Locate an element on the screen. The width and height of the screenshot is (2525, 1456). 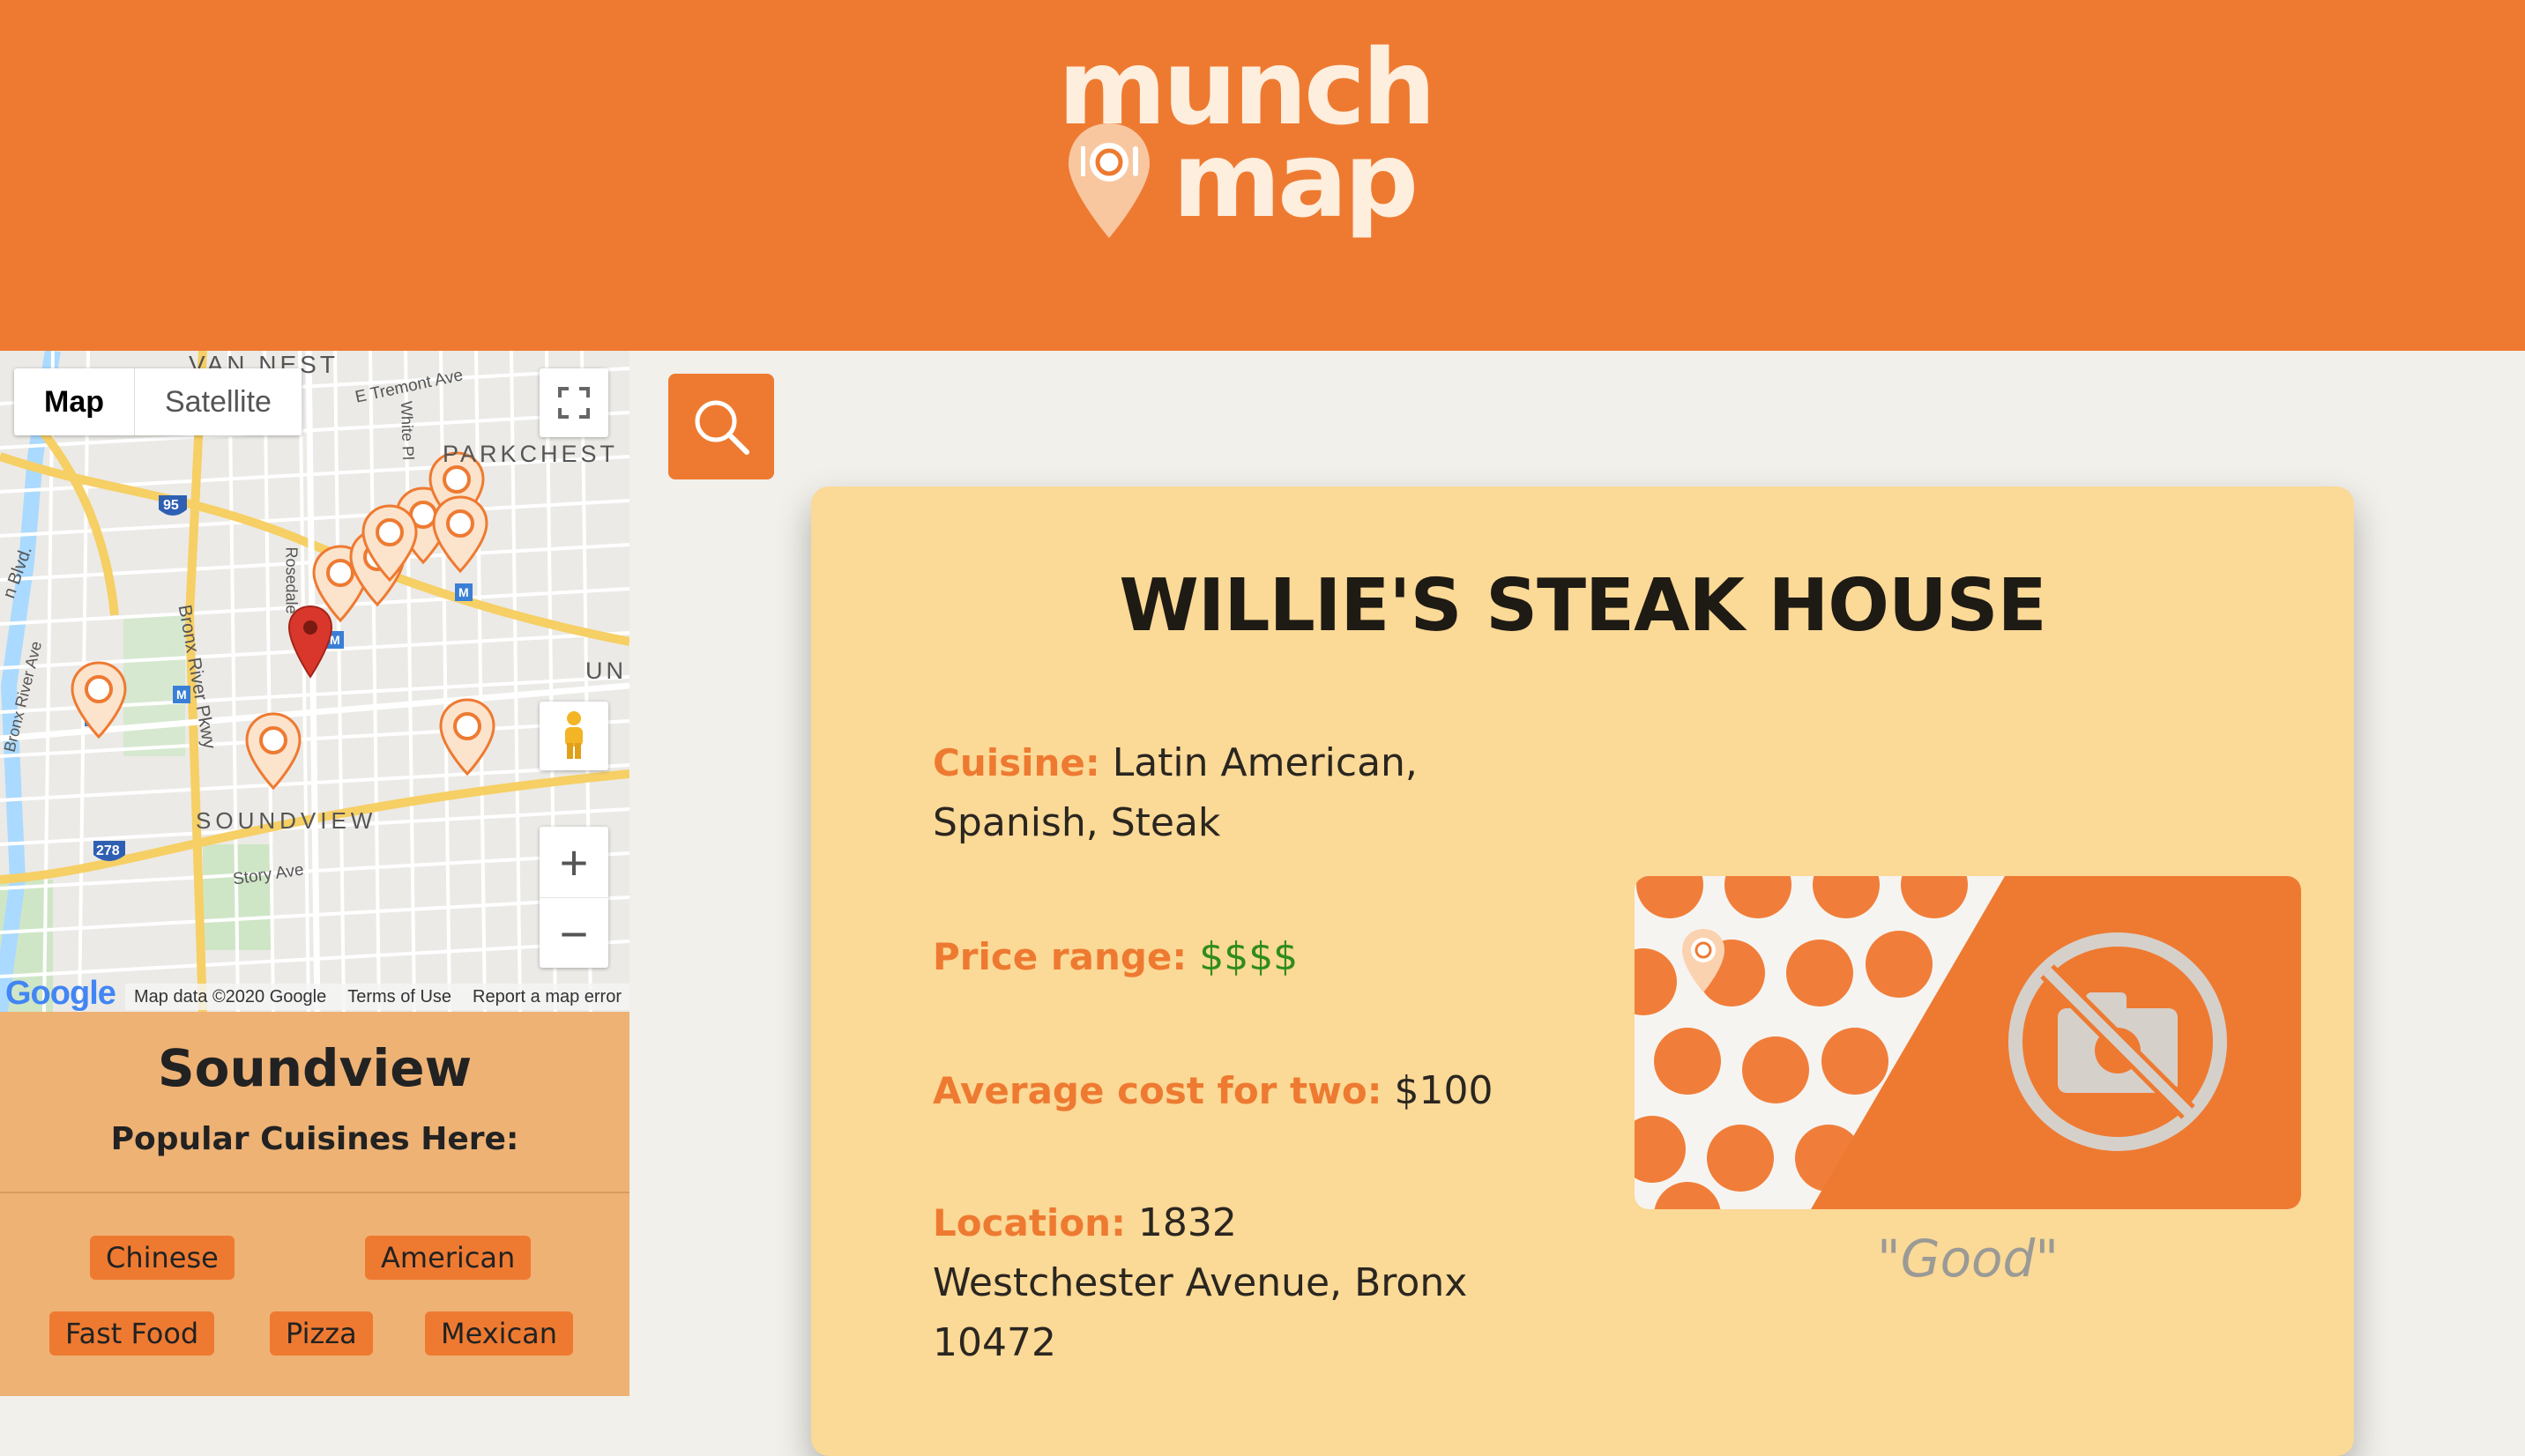
fullscreen-button is located at coordinates (574, 402).